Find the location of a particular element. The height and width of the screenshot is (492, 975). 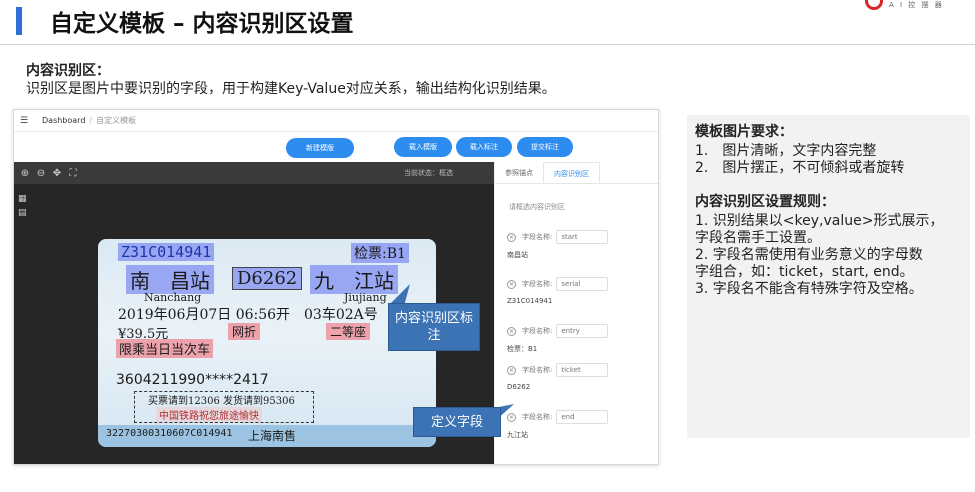

ticket-to: 九 江站 is located at coordinates (354, 279).